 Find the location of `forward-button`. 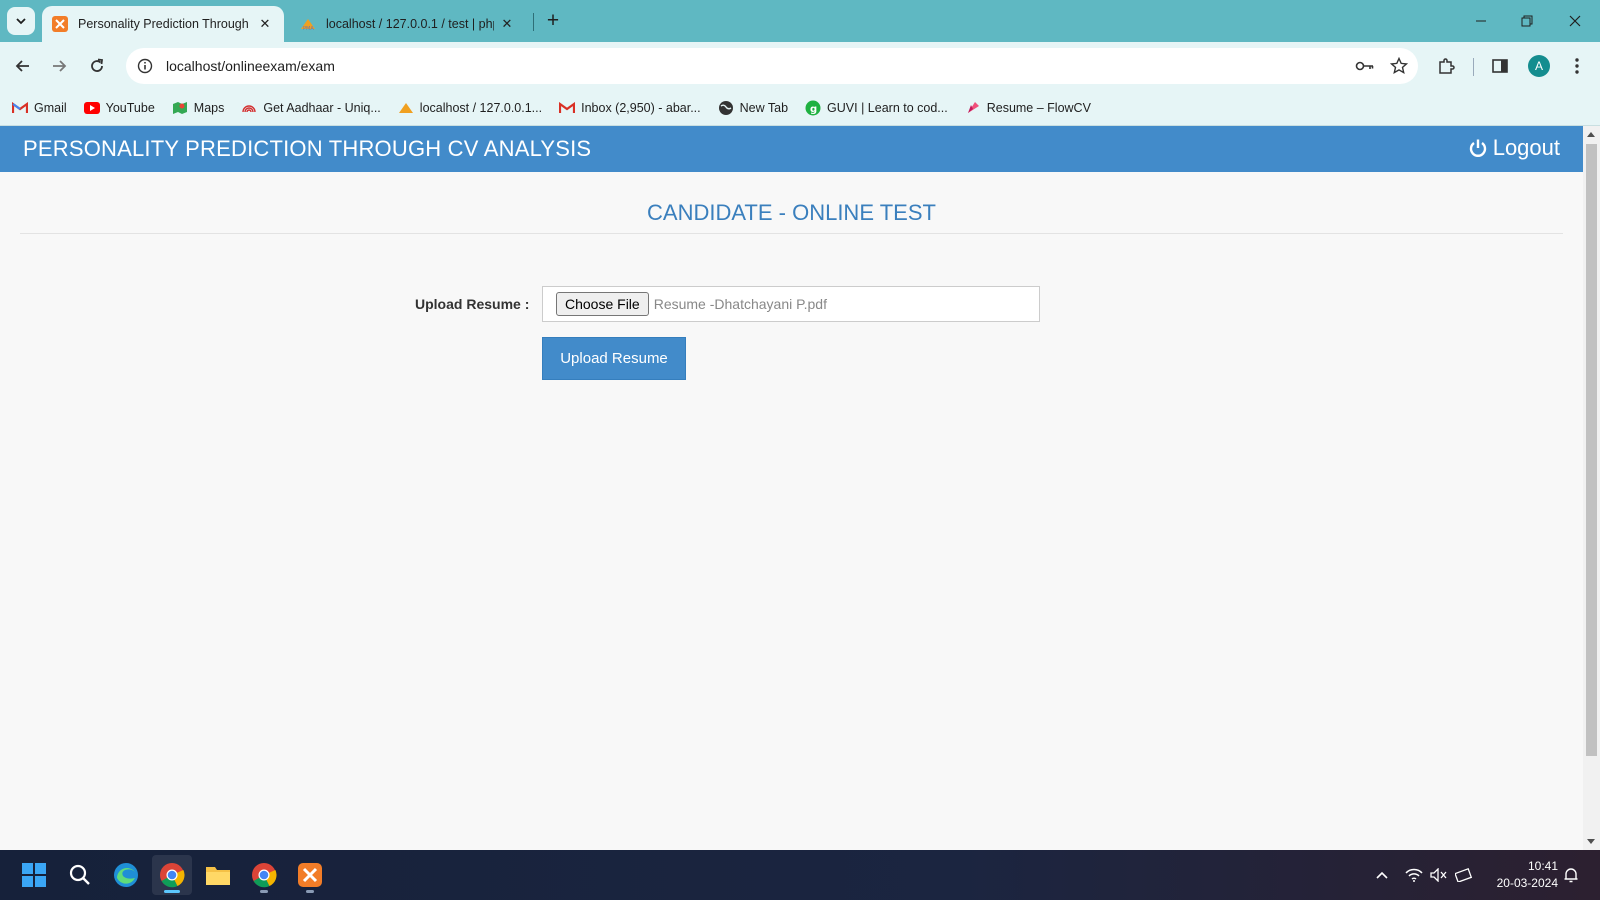

forward-button is located at coordinates (59, 66).